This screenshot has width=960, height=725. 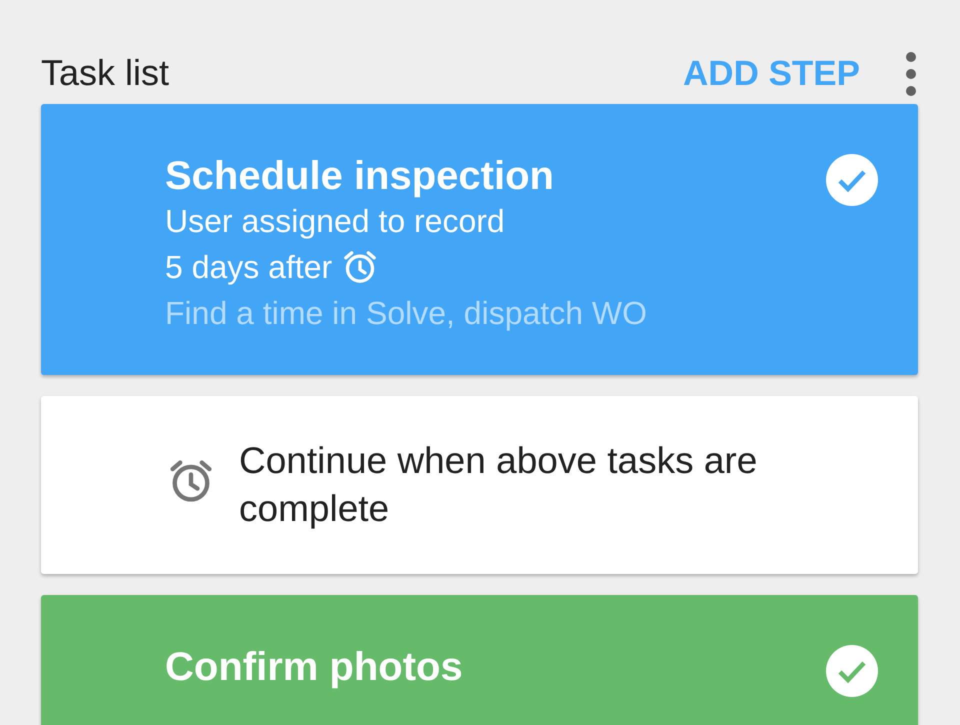 I want to click on wait-condition: Continue when above tasks are complete, so click(x=498, y=485).